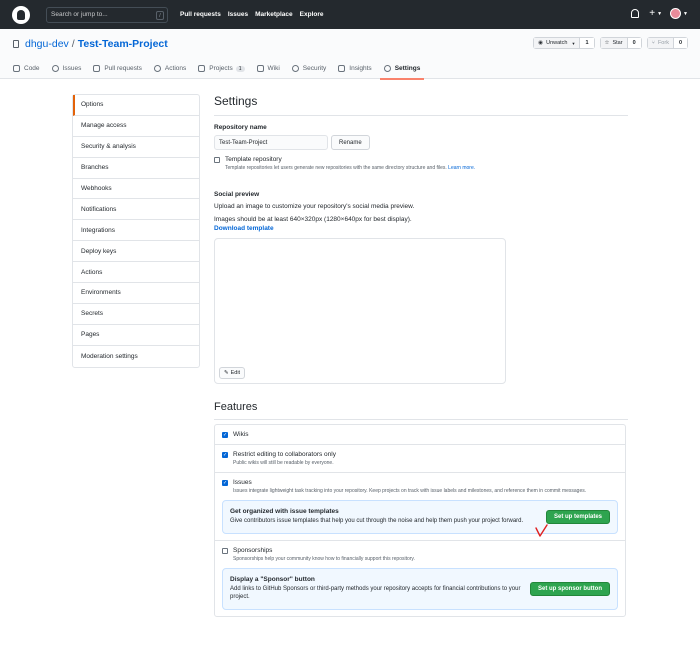 The image size is (700, 659). I want to click on nav-pull-requests: Pull requests, so click(200, 14).